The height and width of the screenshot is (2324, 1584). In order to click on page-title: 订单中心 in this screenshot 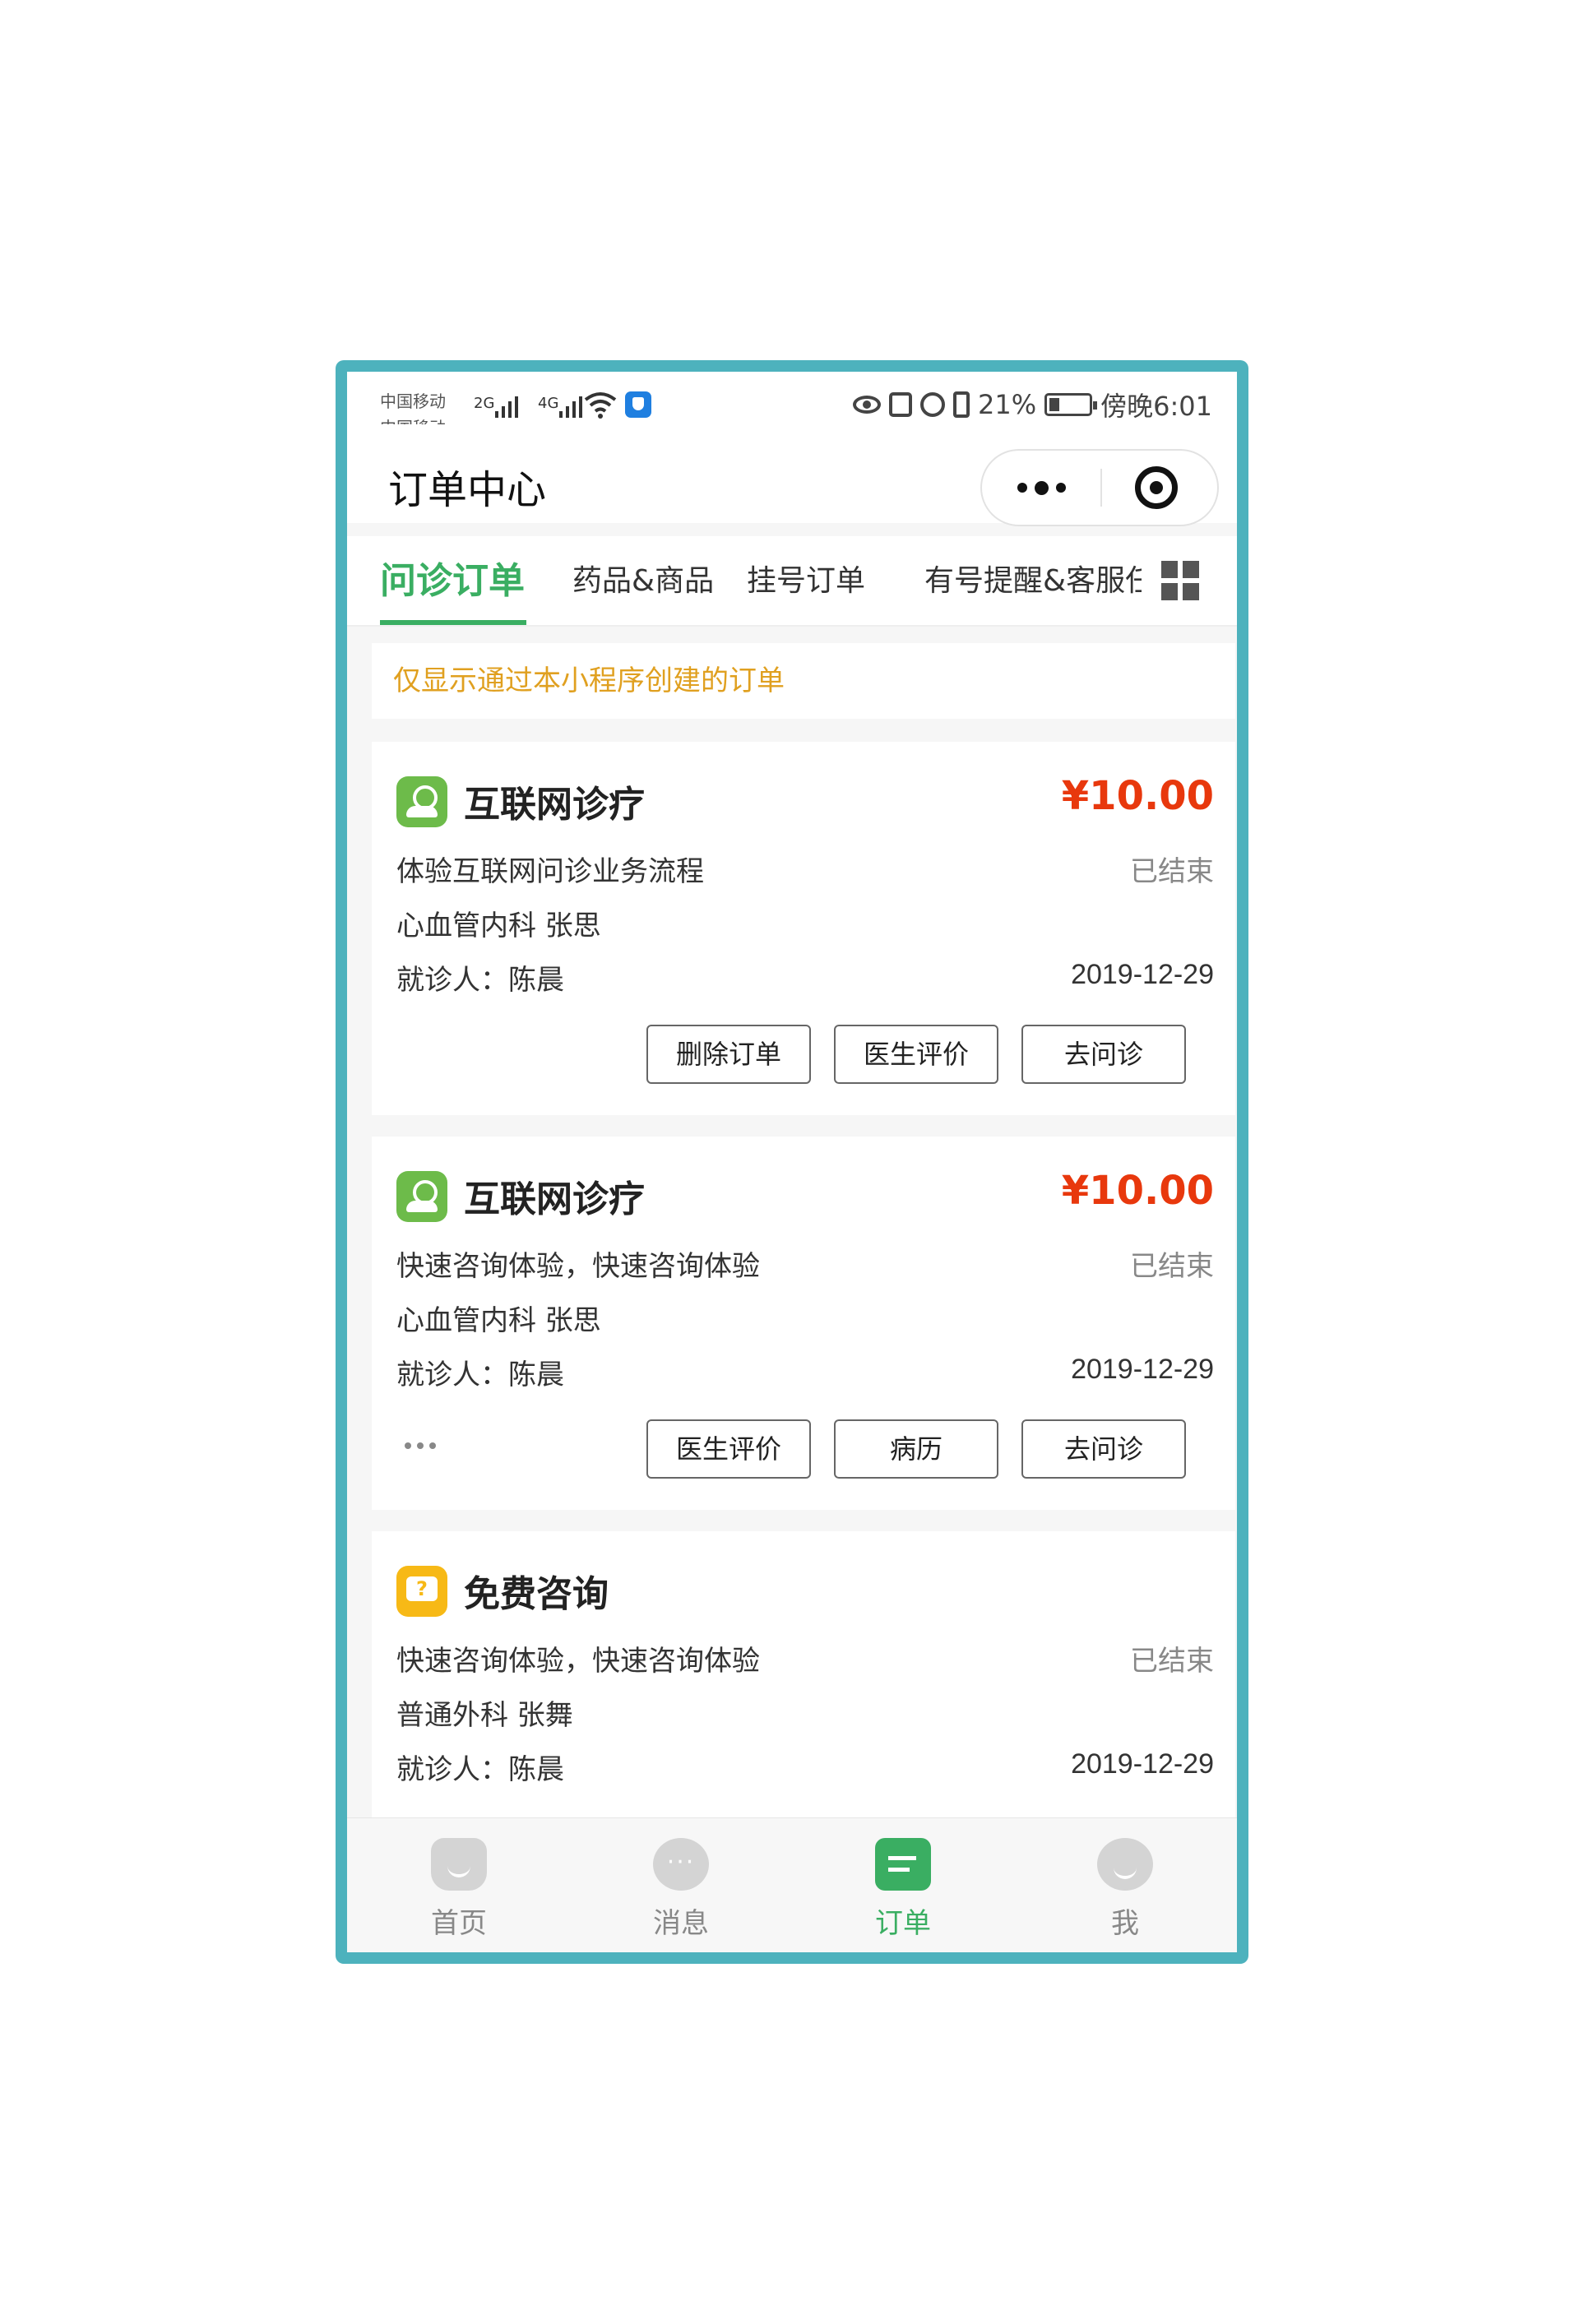, I will do `click(467, 490)`.